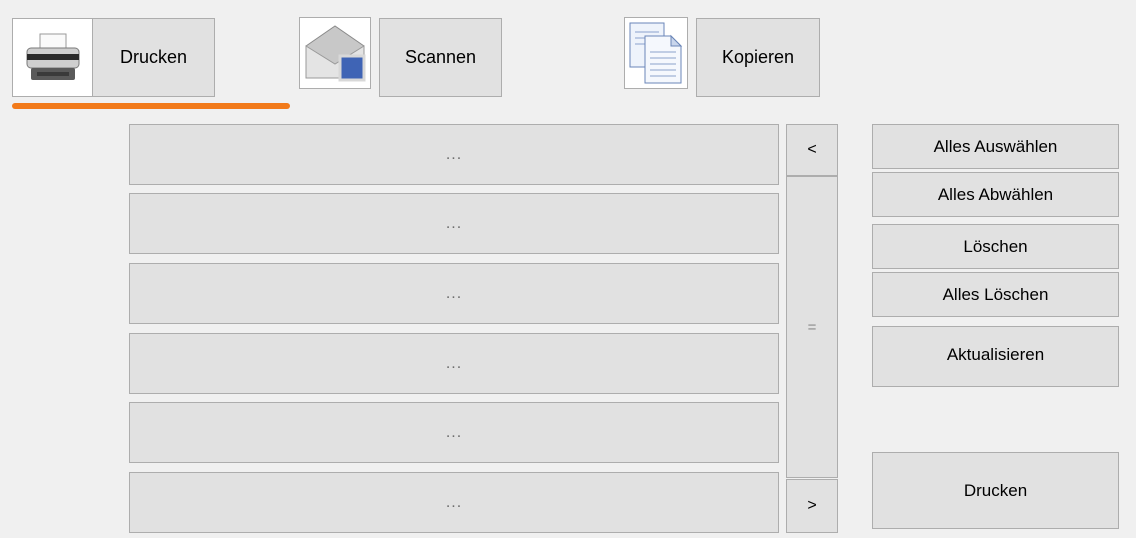  I want to click on scroll-prev-button: <, so click(812, 150).